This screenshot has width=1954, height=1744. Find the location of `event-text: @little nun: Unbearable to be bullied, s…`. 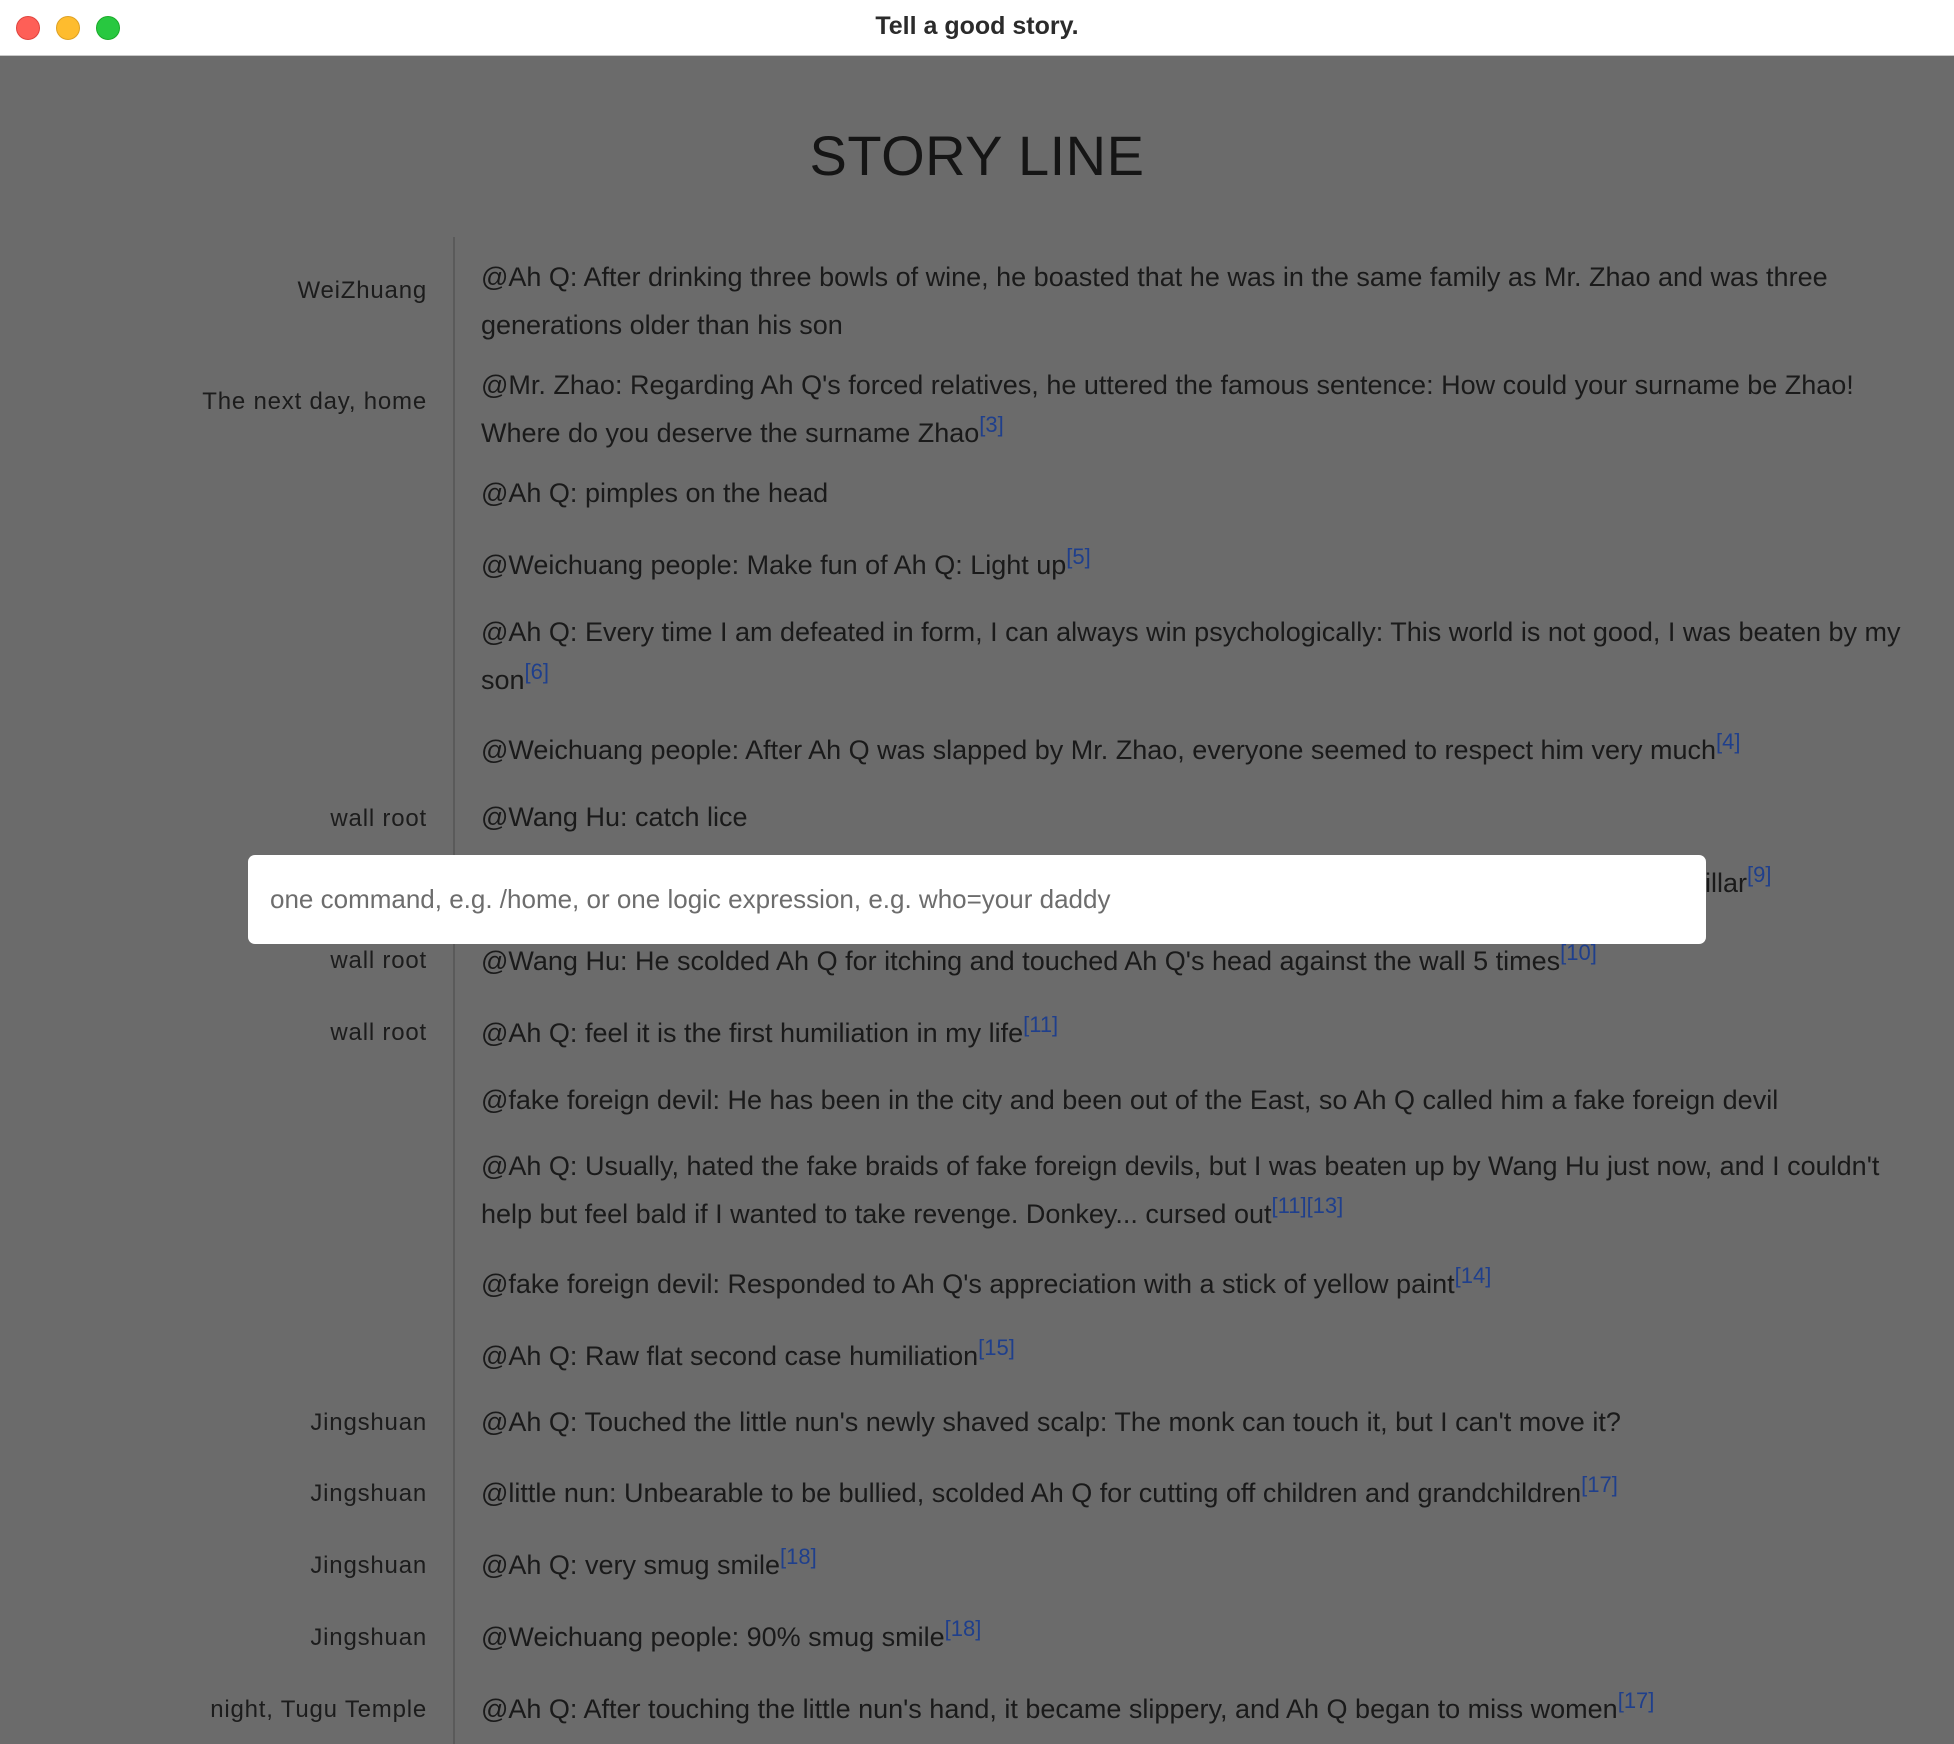

event-text: @little nun: Unbearable to be bullied, s… is located at coordinates (1031, 1493).